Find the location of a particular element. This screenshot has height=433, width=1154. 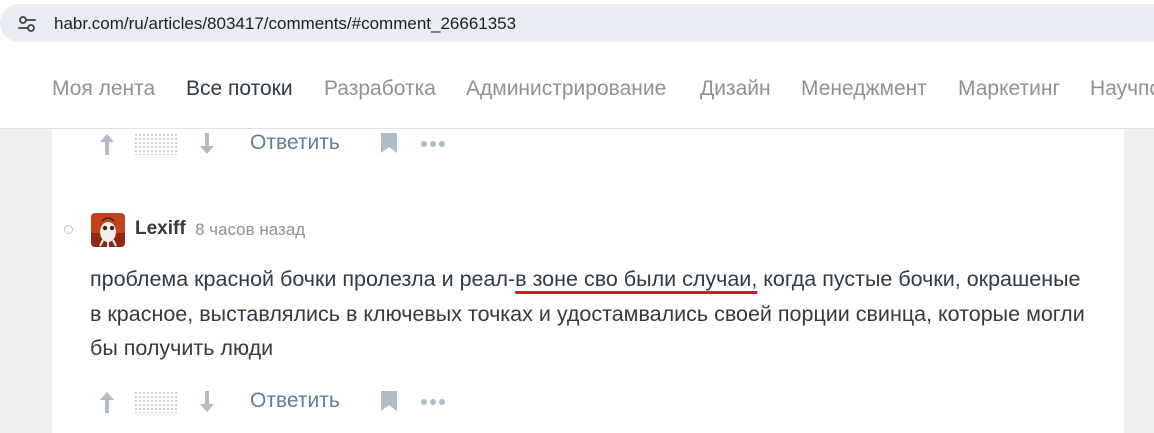

prev-comment-actions: Ответить is located at coordinates (252, 144).